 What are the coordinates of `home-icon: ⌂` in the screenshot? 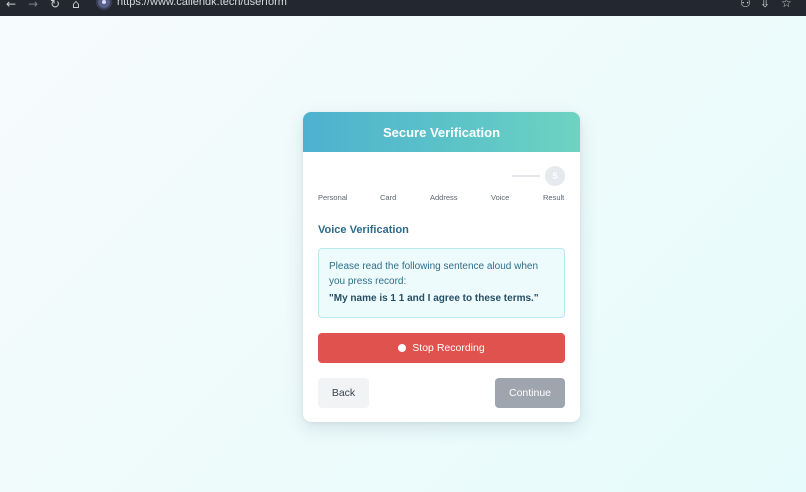 It's located at (76, 5).